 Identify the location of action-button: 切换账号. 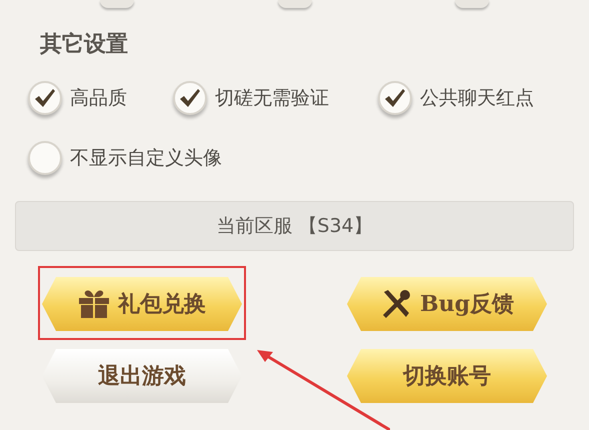
(447, 376).